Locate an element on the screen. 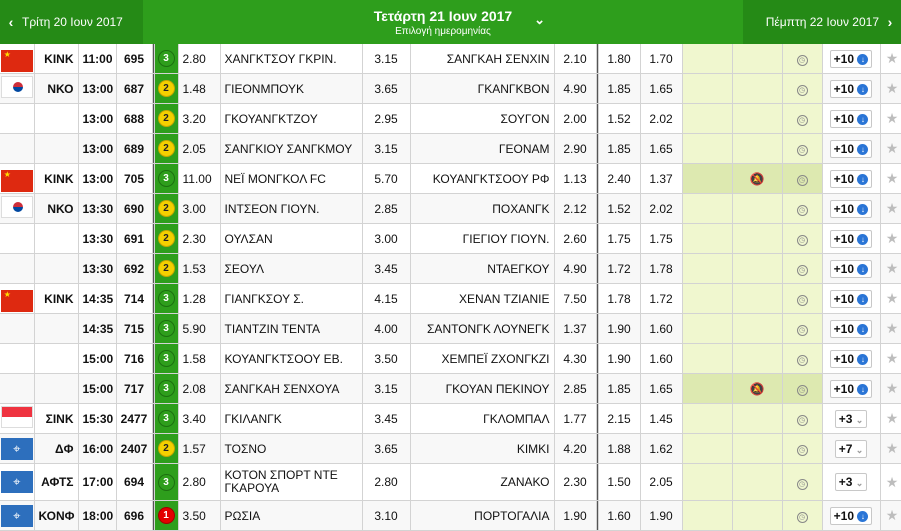 This screenshot has height=531, width=901. odd-draw: 5.70 is located at coordinates (386, 178).